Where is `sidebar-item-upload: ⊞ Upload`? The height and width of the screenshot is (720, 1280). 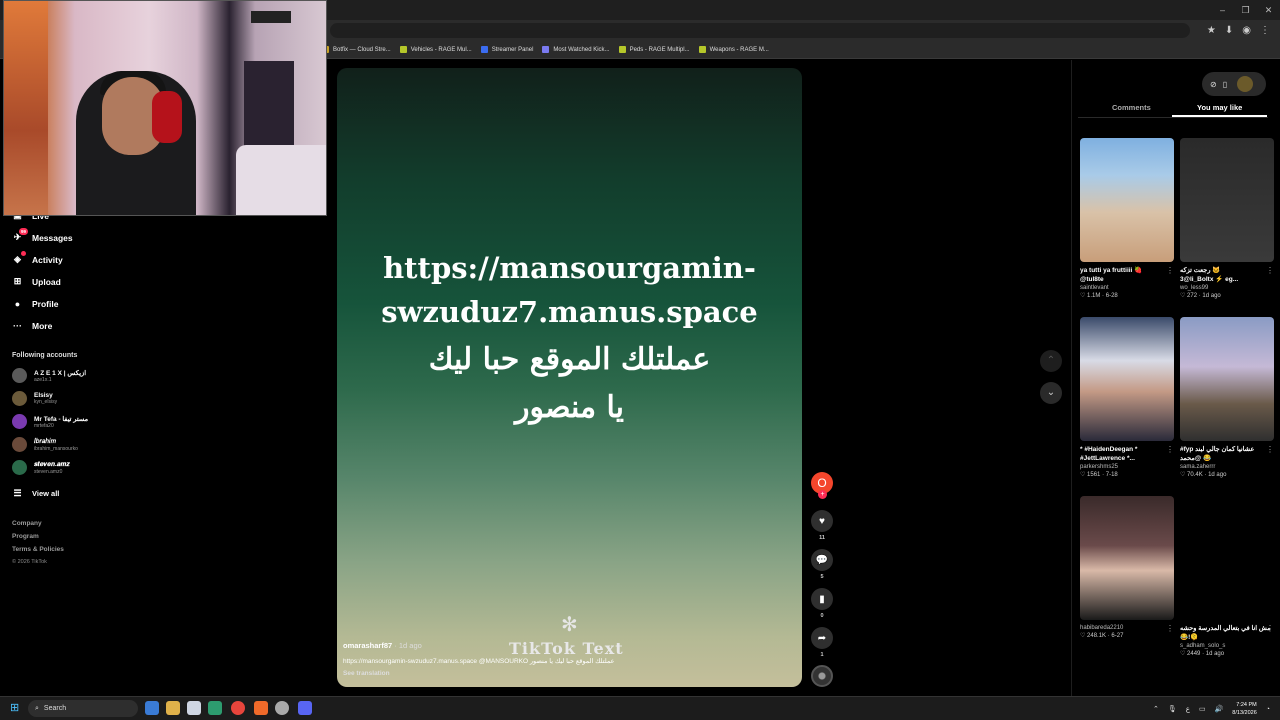 sidebar-item-upload: ⊞ Upload is located at coordinates (36, 281).